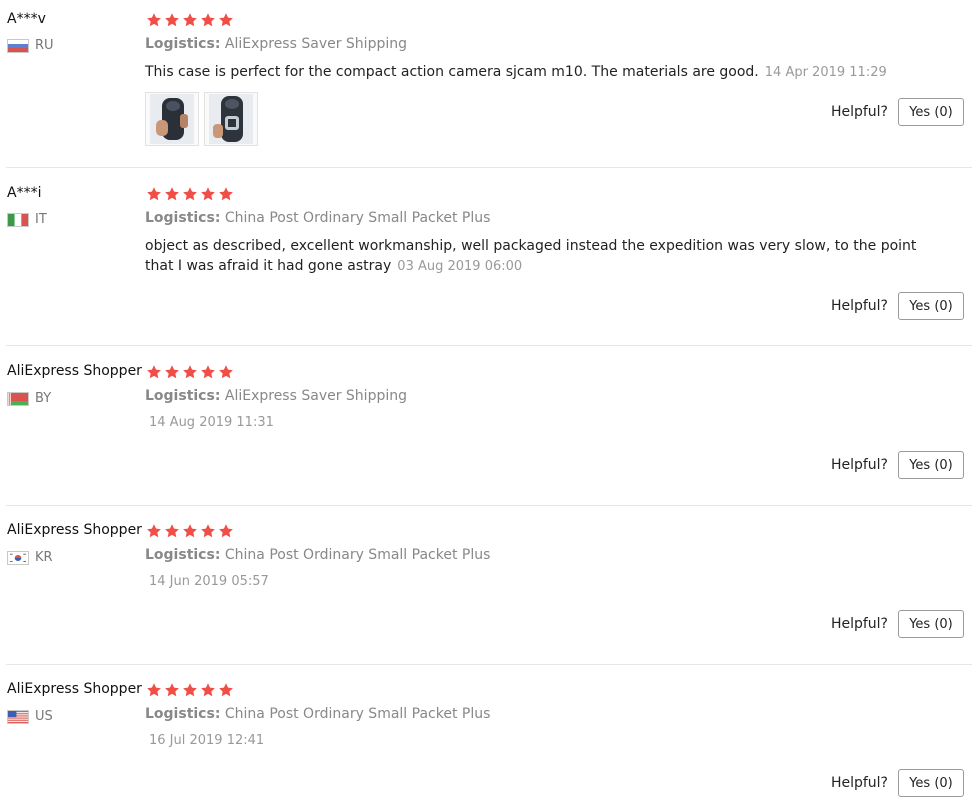  Describe the element at coordinates (207, 740) in the screenshot. I see `review-date: 16 Jul 2019 12:41` at that location.